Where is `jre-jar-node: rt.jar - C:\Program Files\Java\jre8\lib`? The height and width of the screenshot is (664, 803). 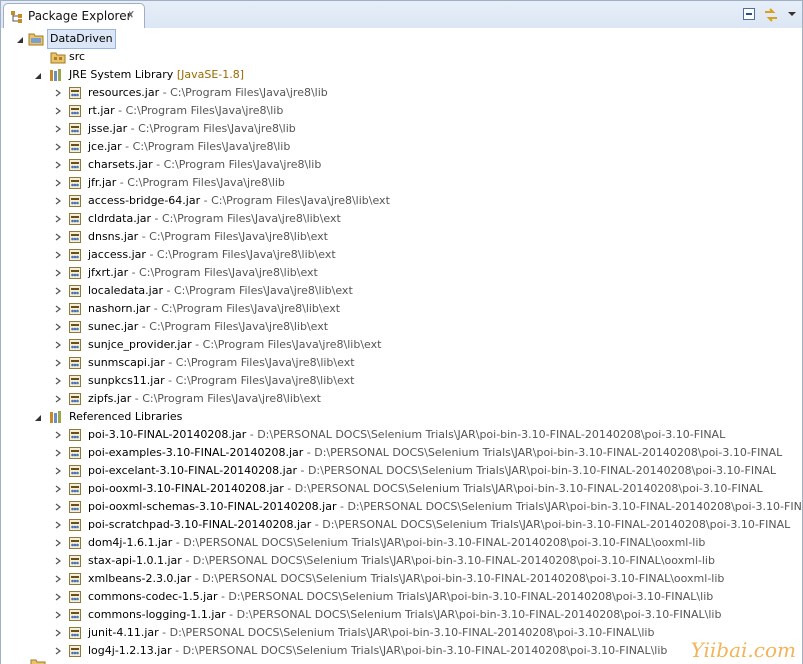
jre-jar-node: rt.jar - C:\Program Files\Java\jre8\lib is located at coordinates (398, 111).